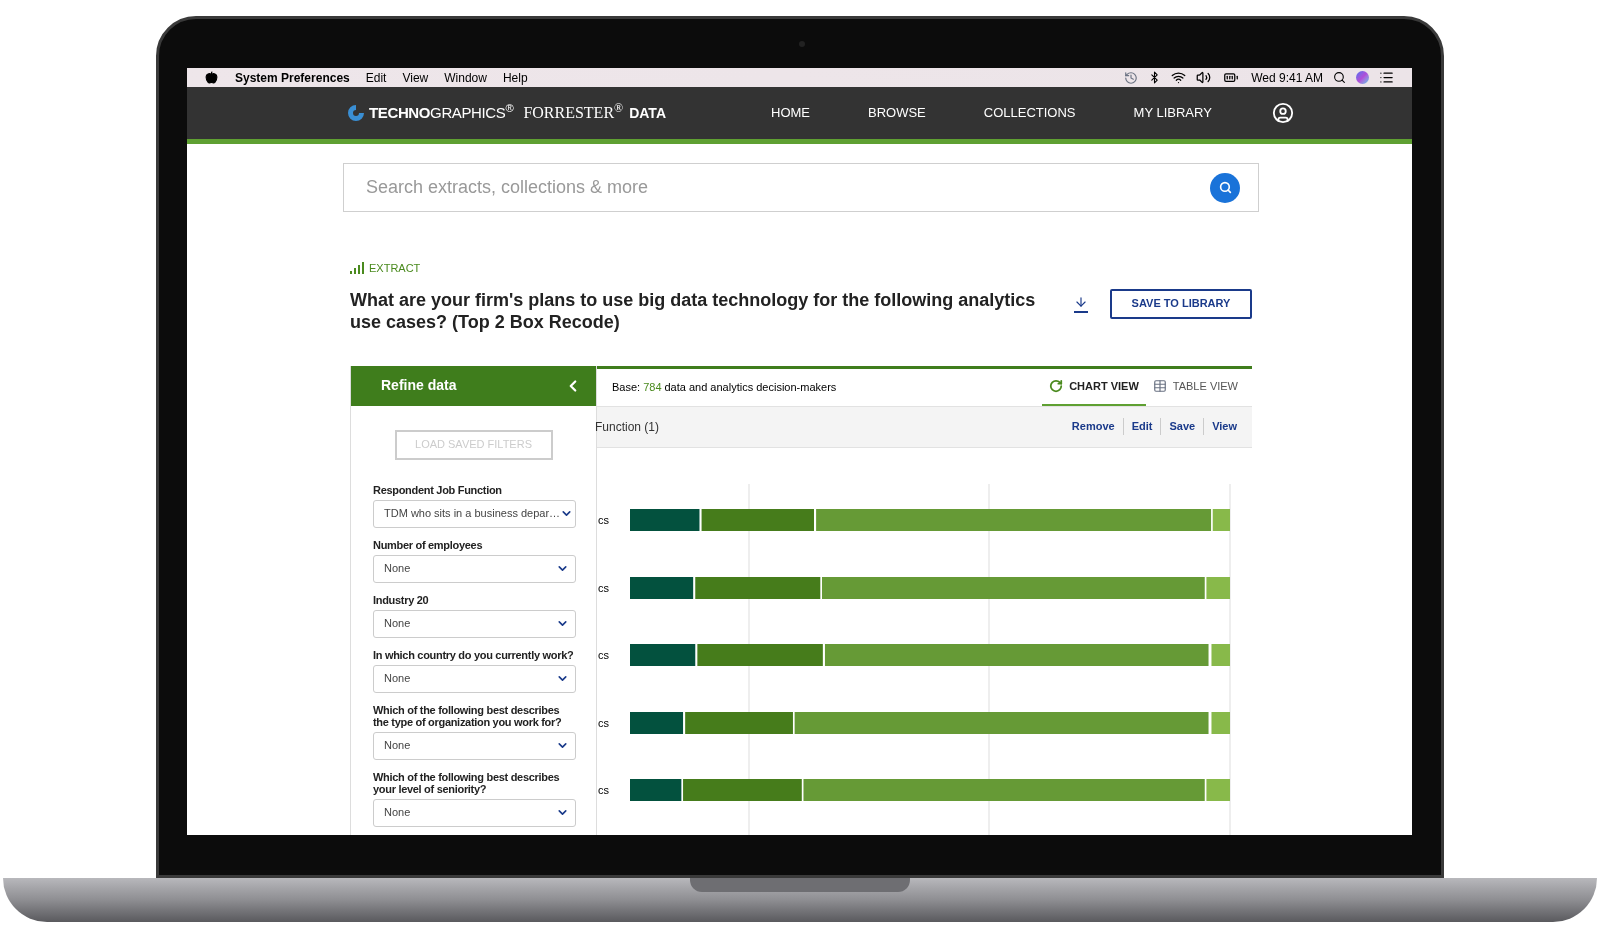 This screenshot has height=936, width=1600. What do you see at coordinates (627, 427) in the screenshot?
I see `filter-summary: Function (1)` at bounding box center [627, 427].